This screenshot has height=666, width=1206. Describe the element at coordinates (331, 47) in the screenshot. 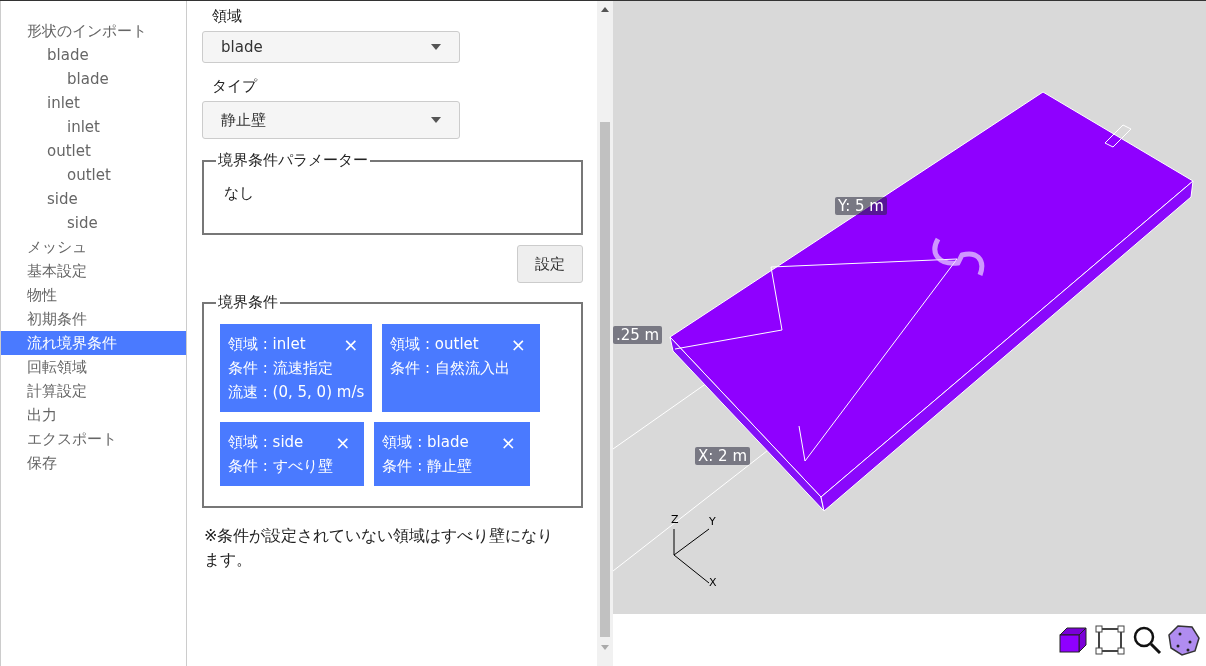

I see `region-select: blade` at that location.